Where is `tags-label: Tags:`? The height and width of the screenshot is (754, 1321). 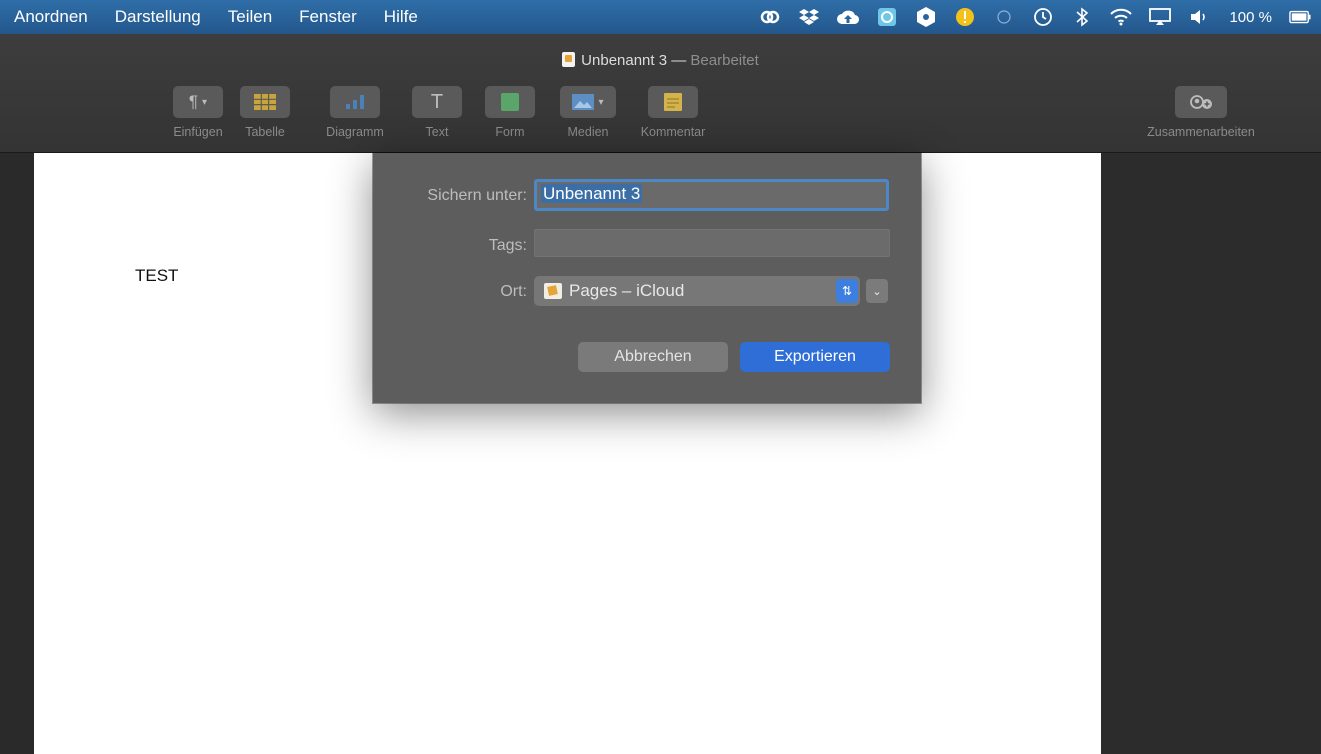 tags-label: Tags: is located at coordinates (507, 245).